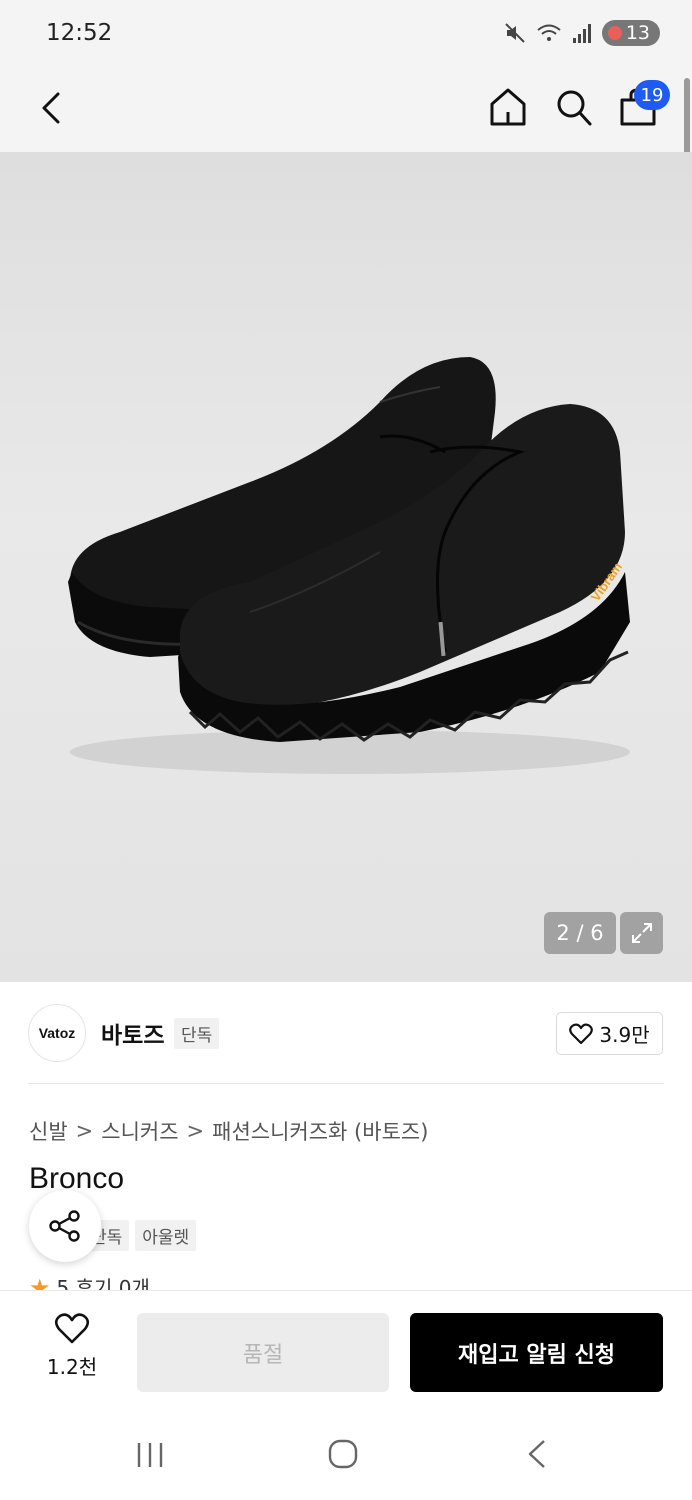  I want to click on status-time: 12:52, so click(79, 33).